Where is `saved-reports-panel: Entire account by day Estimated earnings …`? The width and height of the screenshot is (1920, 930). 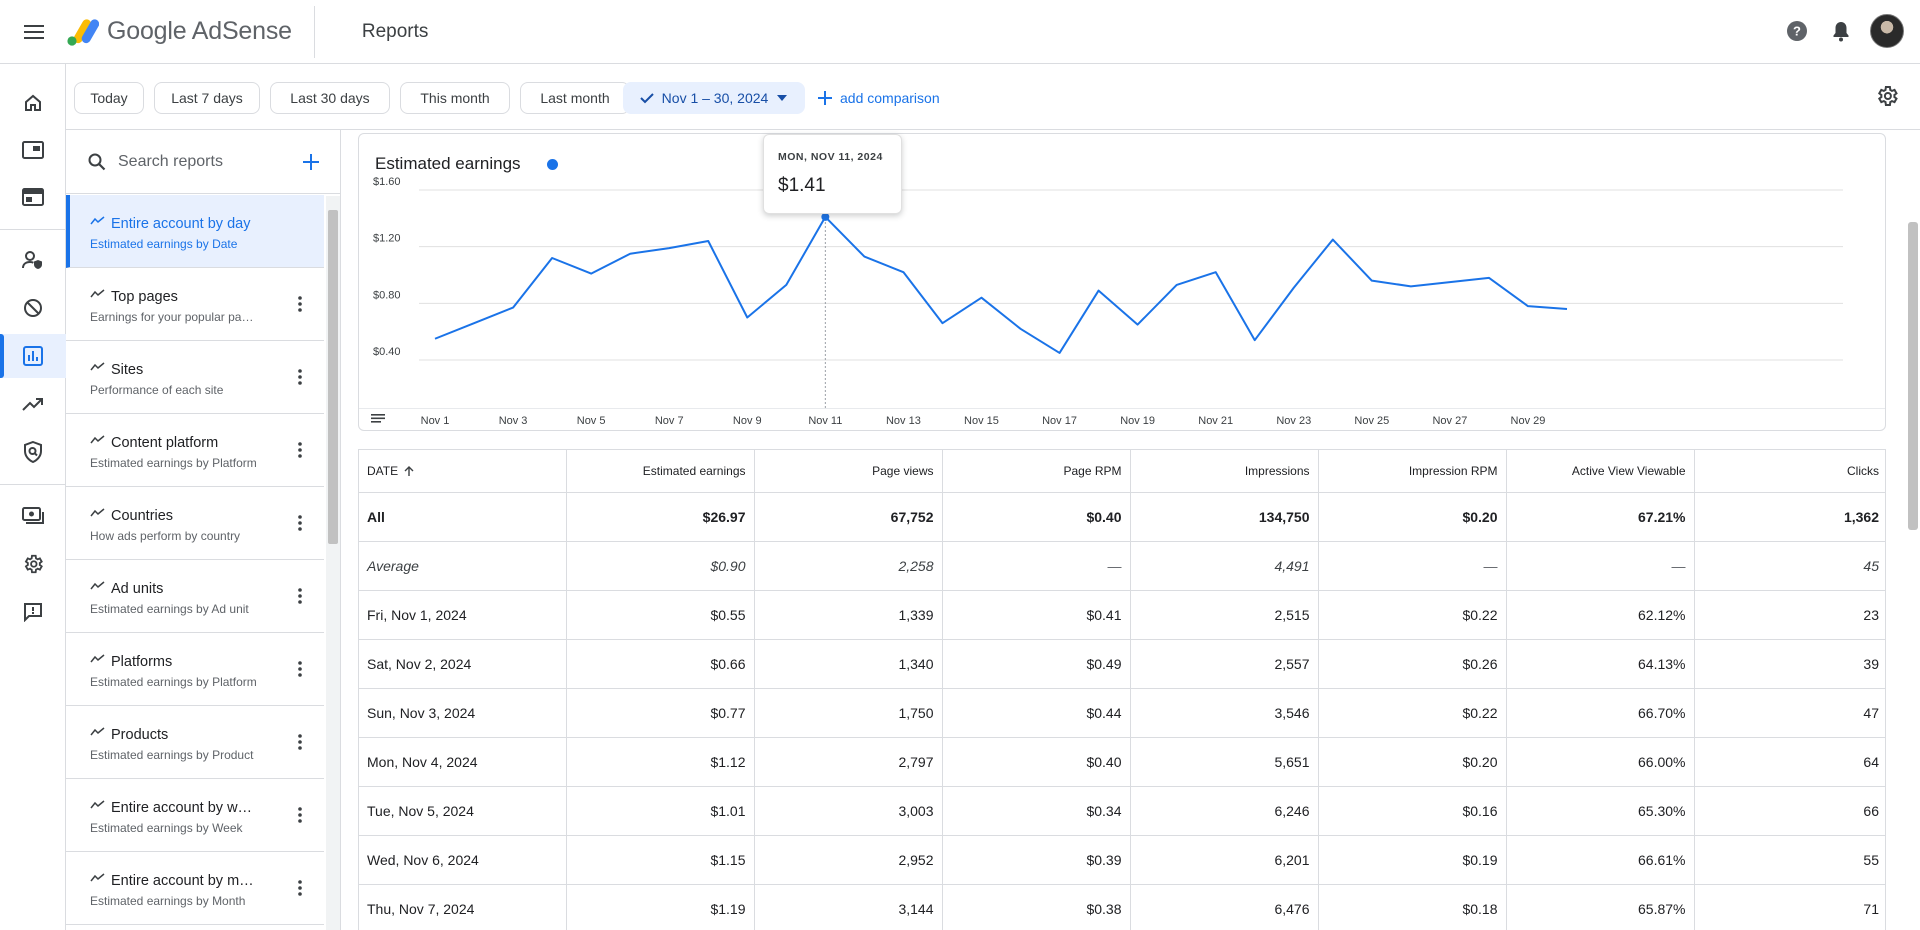
saved-reports-panel: Entire account by day Estimated earnings … is located at coordinates (203, 530).